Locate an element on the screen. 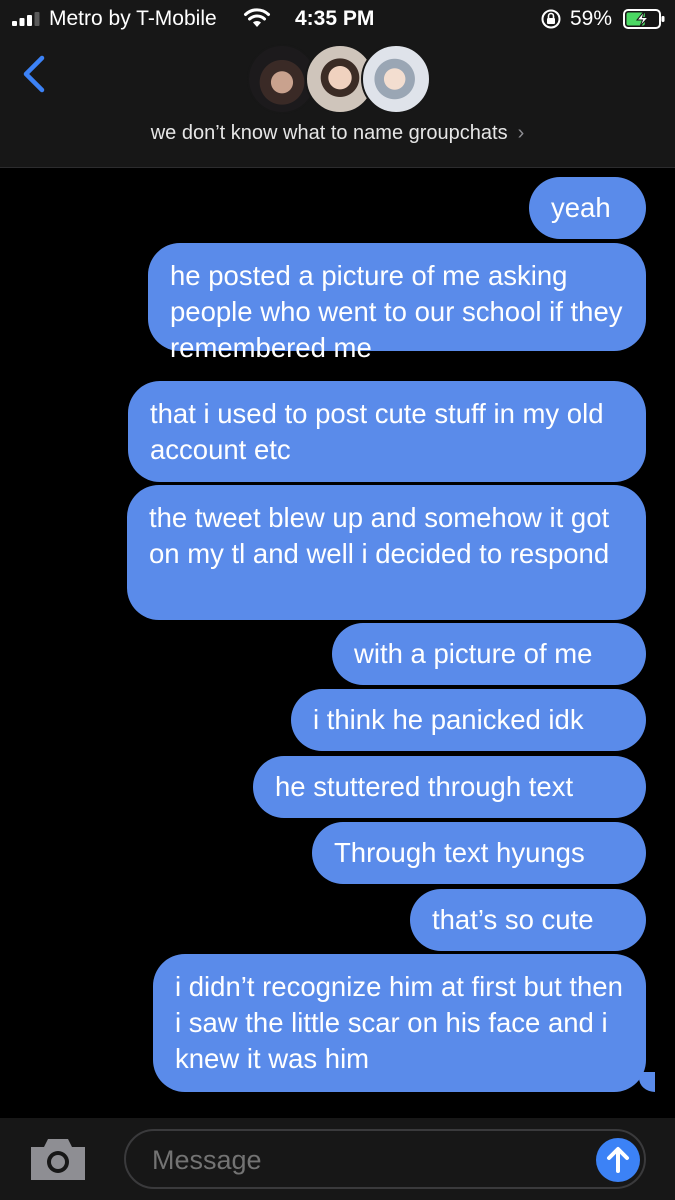 The width and height of the screenshot is (675, 1200). chevron-left-icon is located at coordinates (35, 74).